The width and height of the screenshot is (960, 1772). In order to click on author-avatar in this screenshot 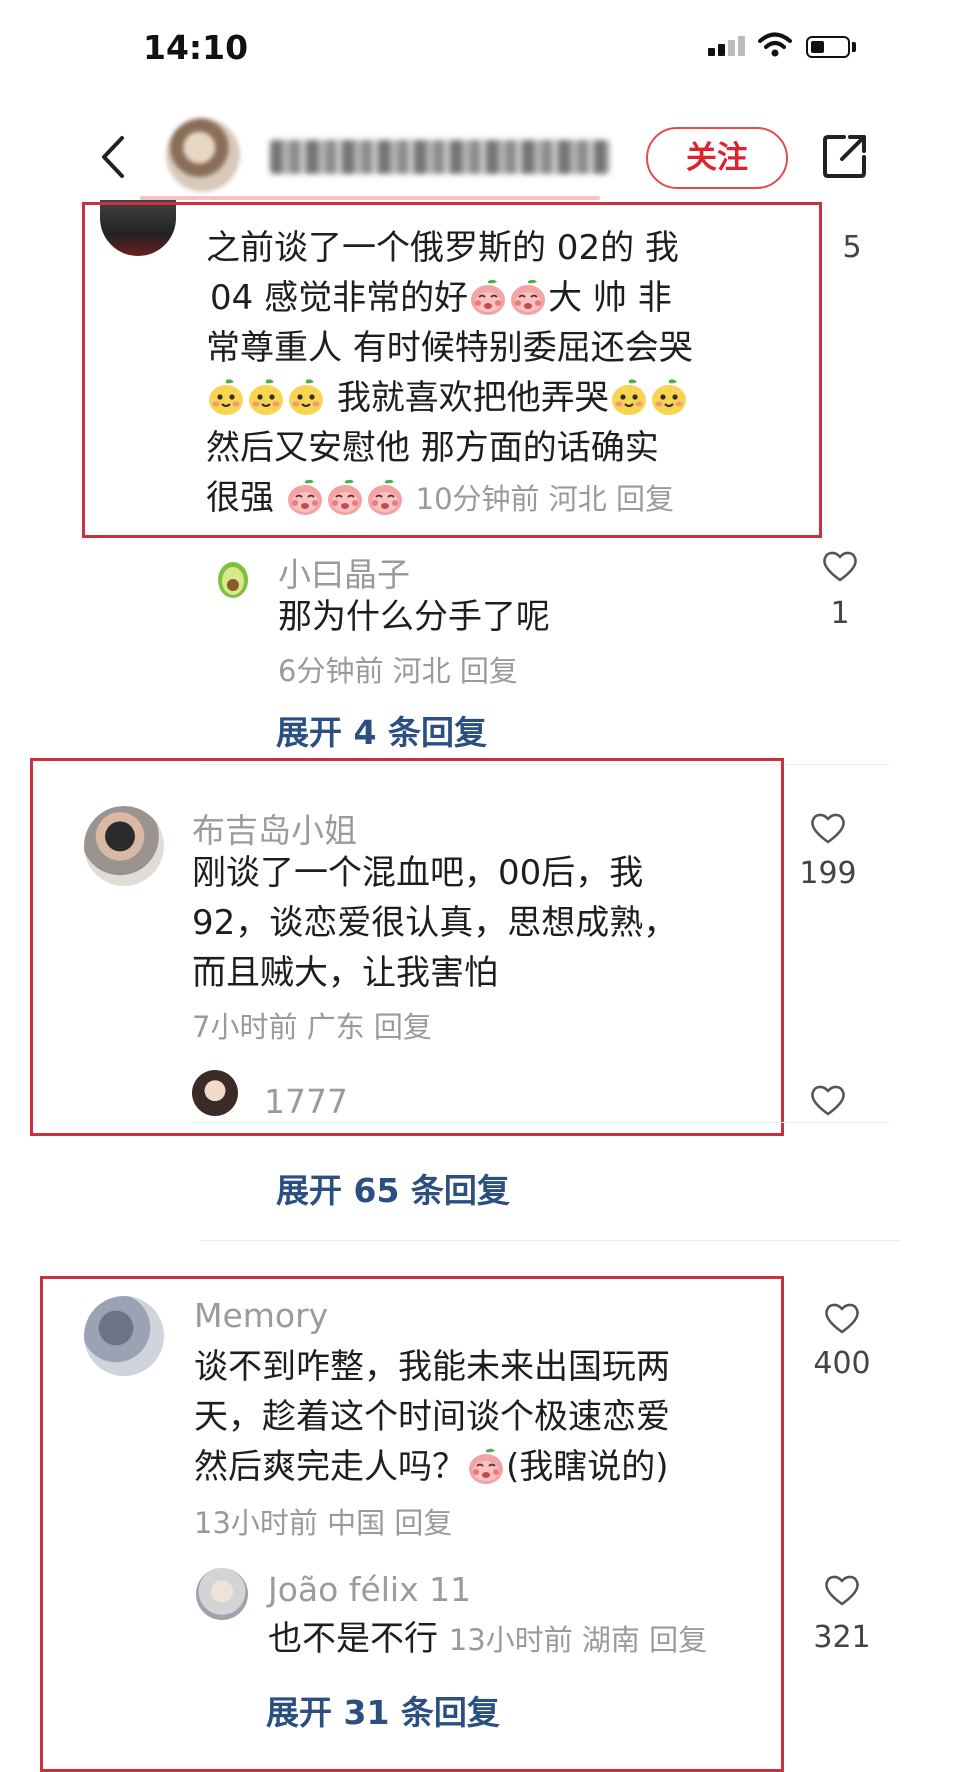, I will do `click(203, 155)`.